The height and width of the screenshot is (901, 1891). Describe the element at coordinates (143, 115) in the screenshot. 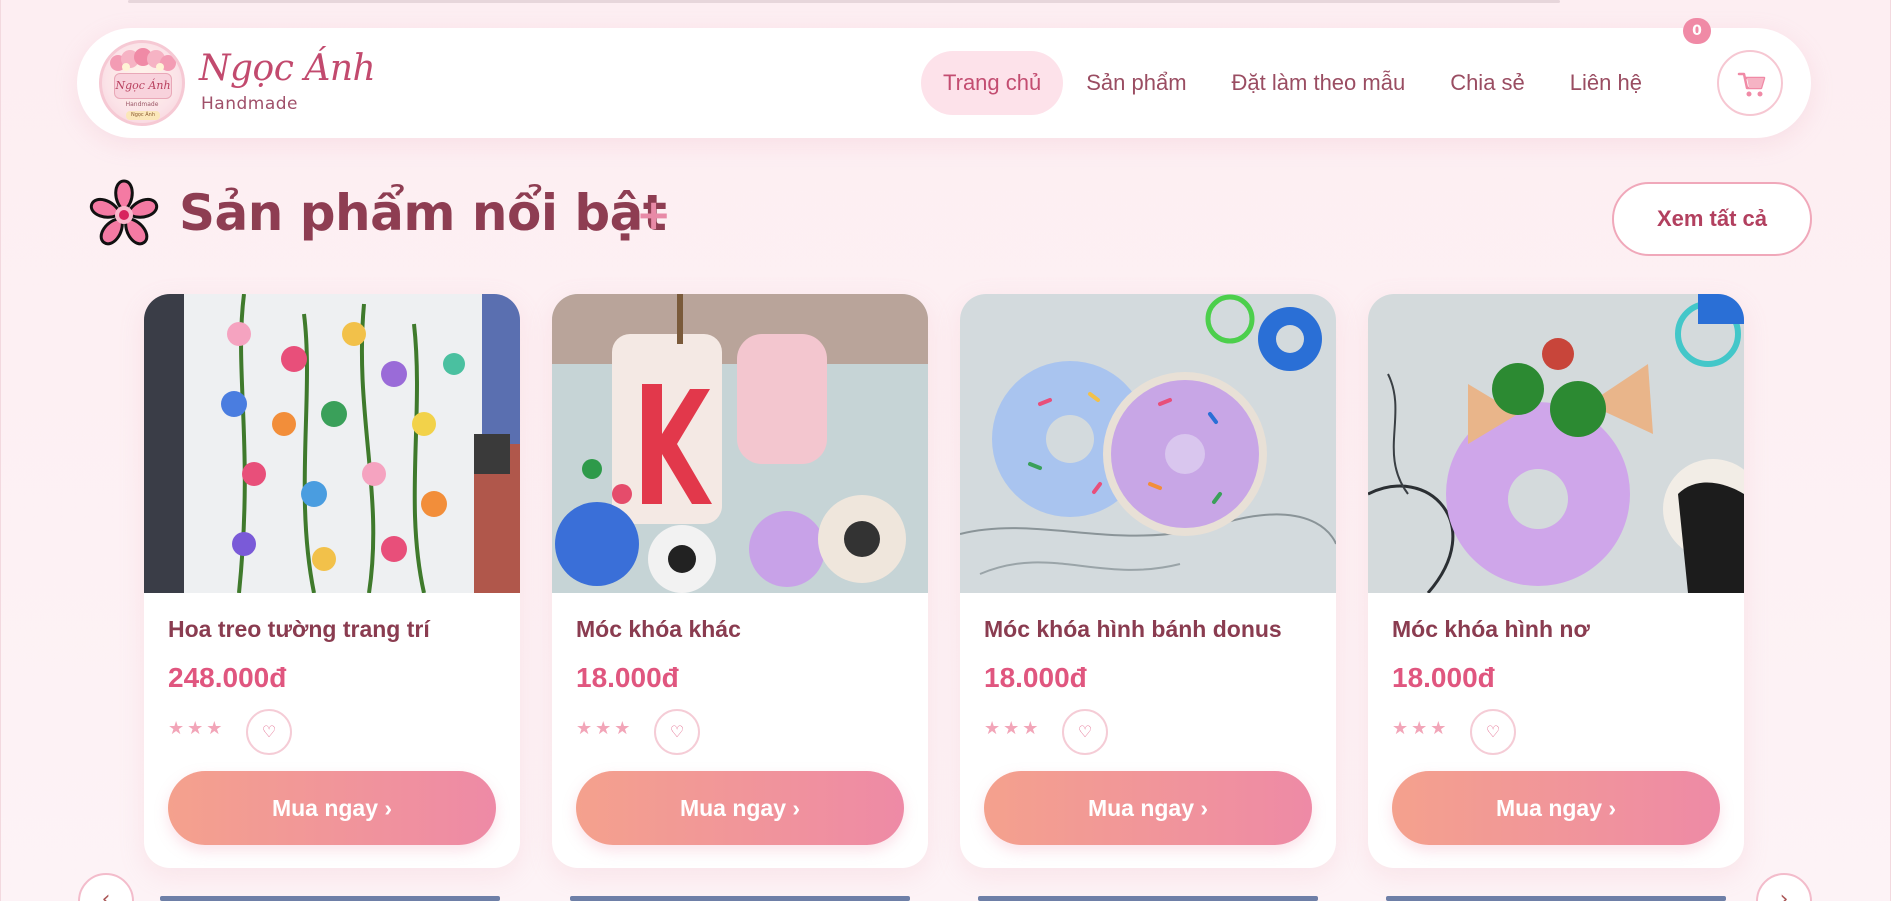

I see `logo-tag: Ngọc Ánh` at that location.